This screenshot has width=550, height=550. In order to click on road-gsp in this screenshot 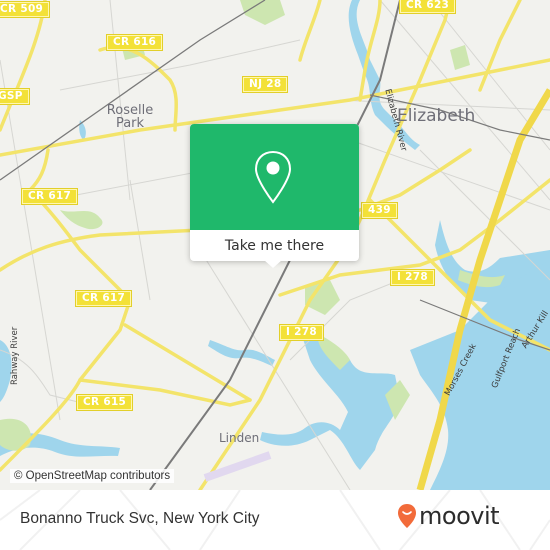, I will do `click(23, 66)`.